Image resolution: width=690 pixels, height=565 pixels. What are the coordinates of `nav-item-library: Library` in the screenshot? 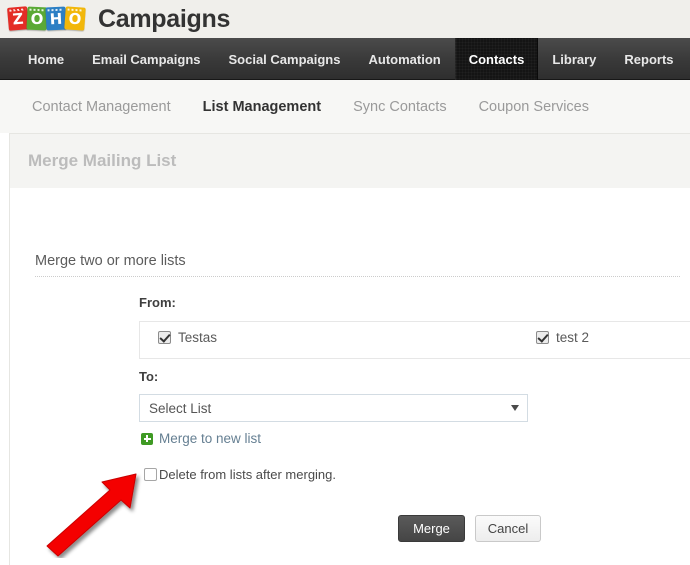 It's located at (574, 59).